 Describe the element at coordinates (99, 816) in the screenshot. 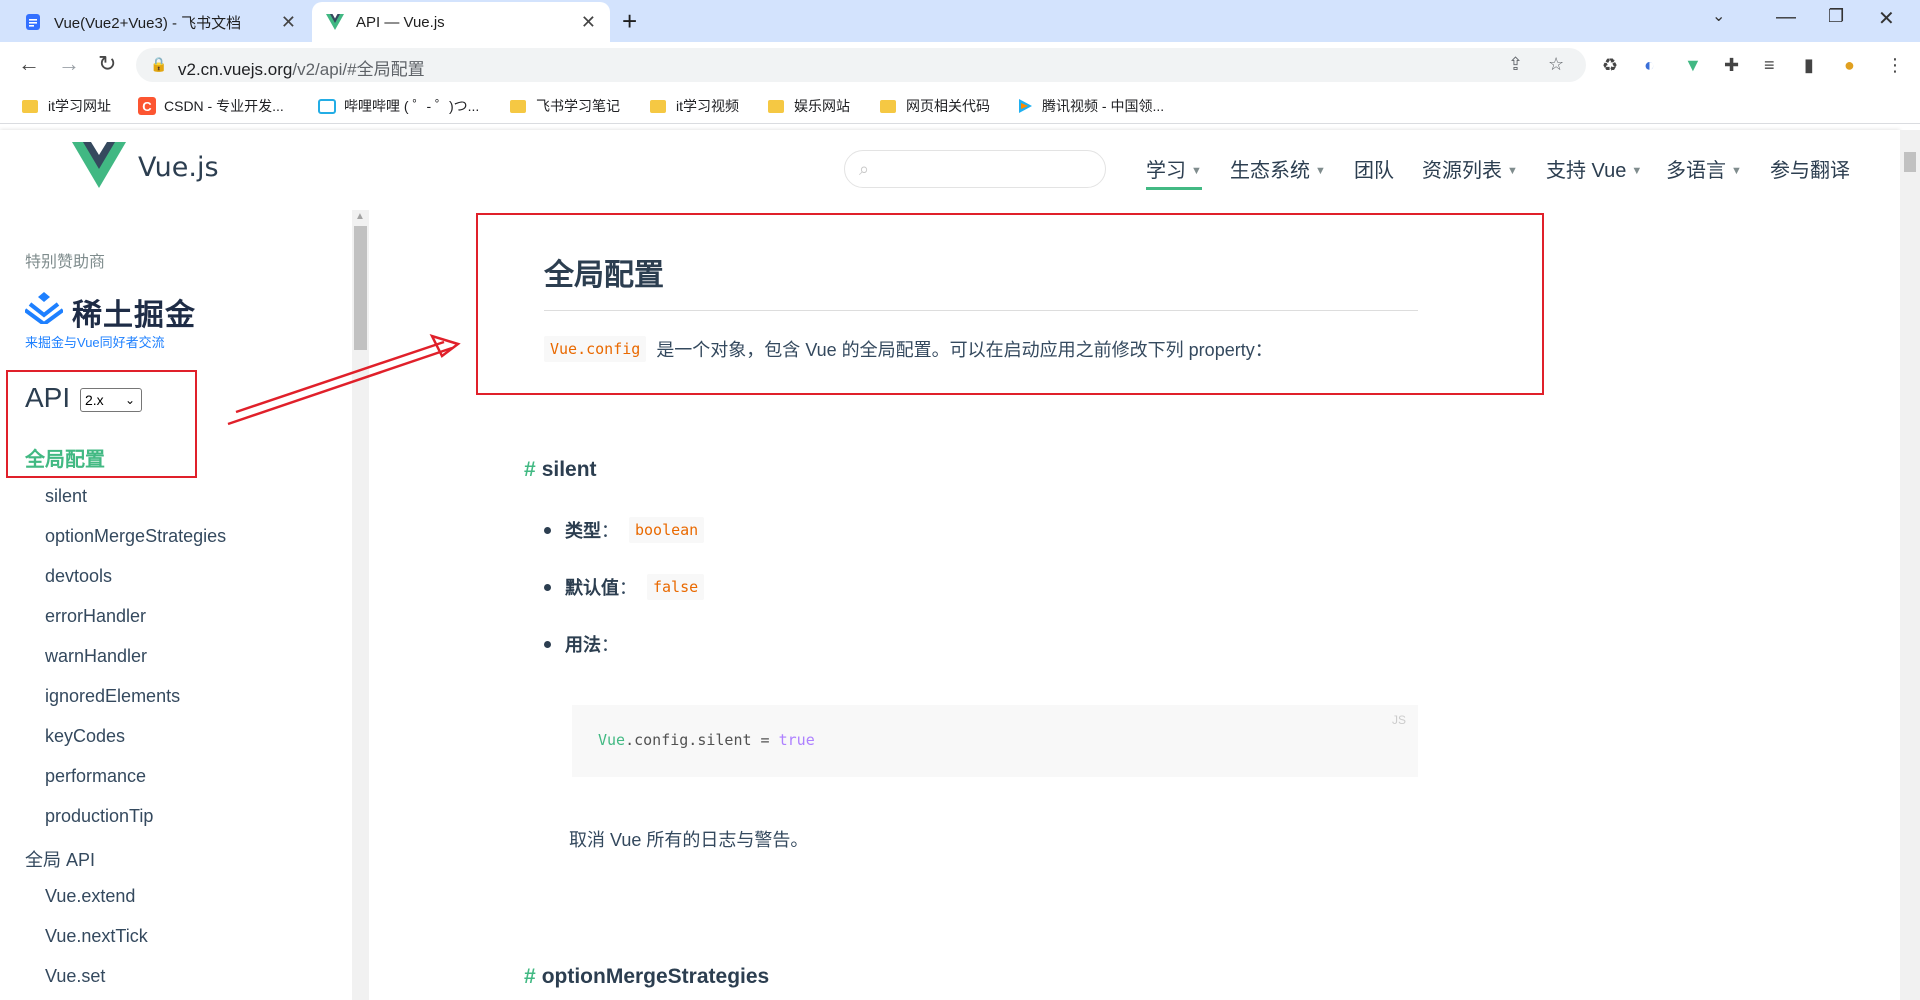

I see `sidebar-item-production-tip: productionTip` at that location.